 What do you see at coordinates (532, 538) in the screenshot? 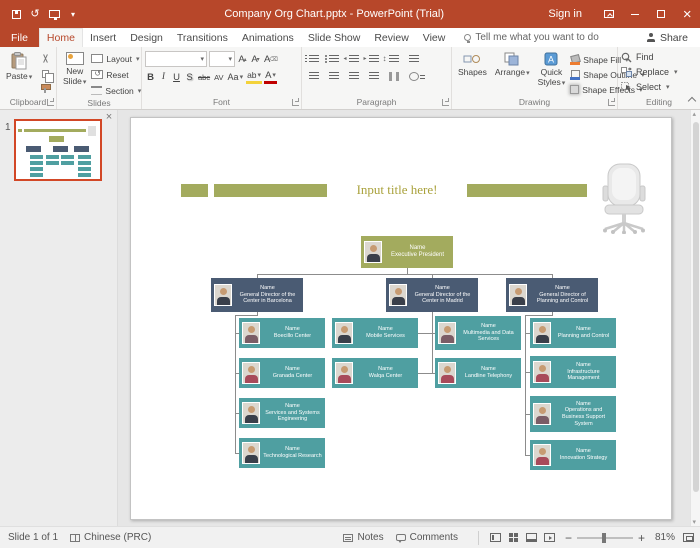
I see `reading-view-button` at bounding box center [532, 538].